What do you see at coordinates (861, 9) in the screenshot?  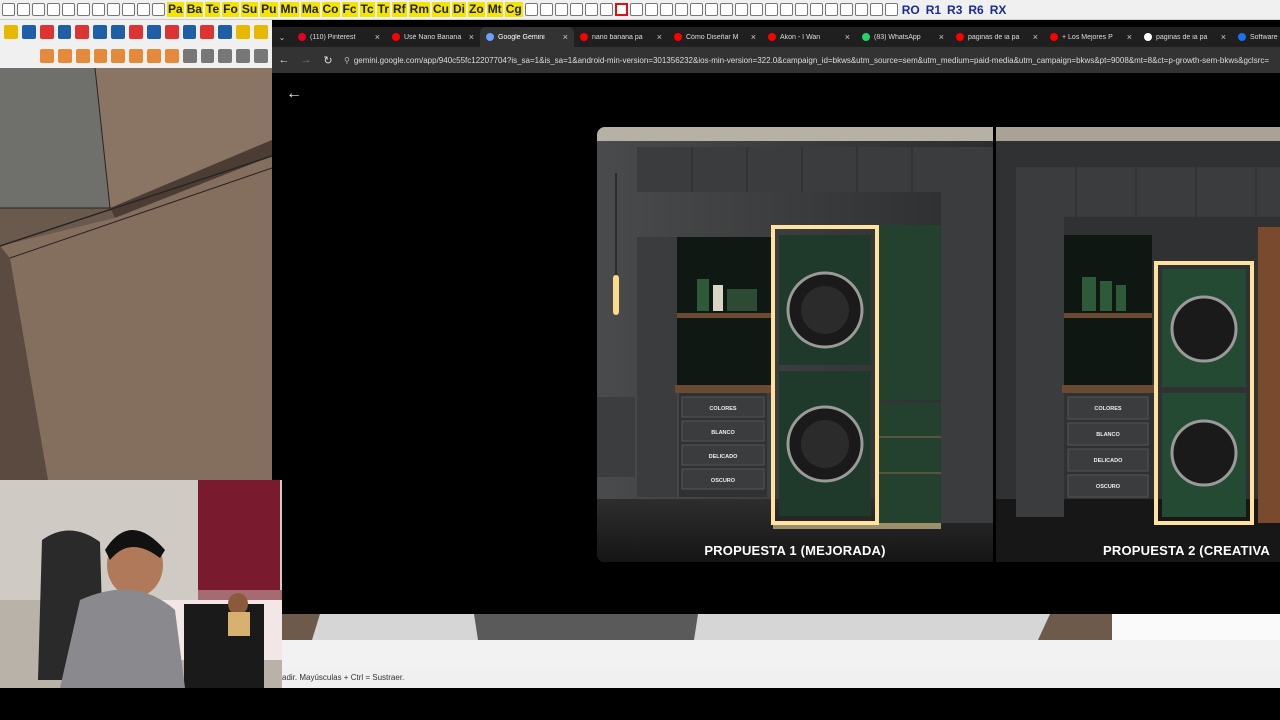 I see `window3-icon` at bounding box center [861, 9].